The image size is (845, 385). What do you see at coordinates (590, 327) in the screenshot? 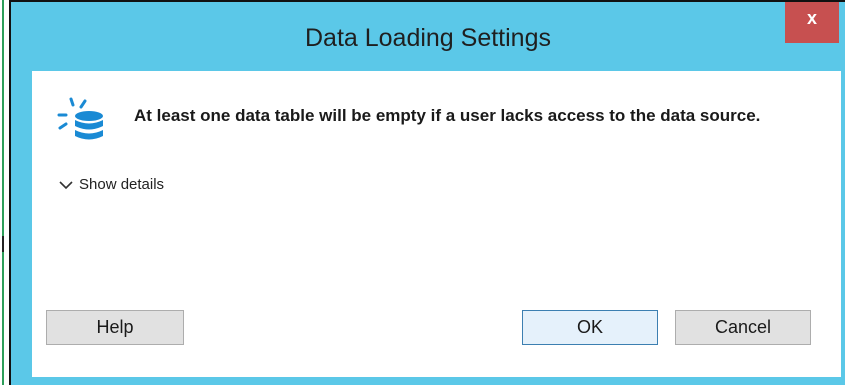
I see `ok-button: OK` at bounding box center [590, 327].